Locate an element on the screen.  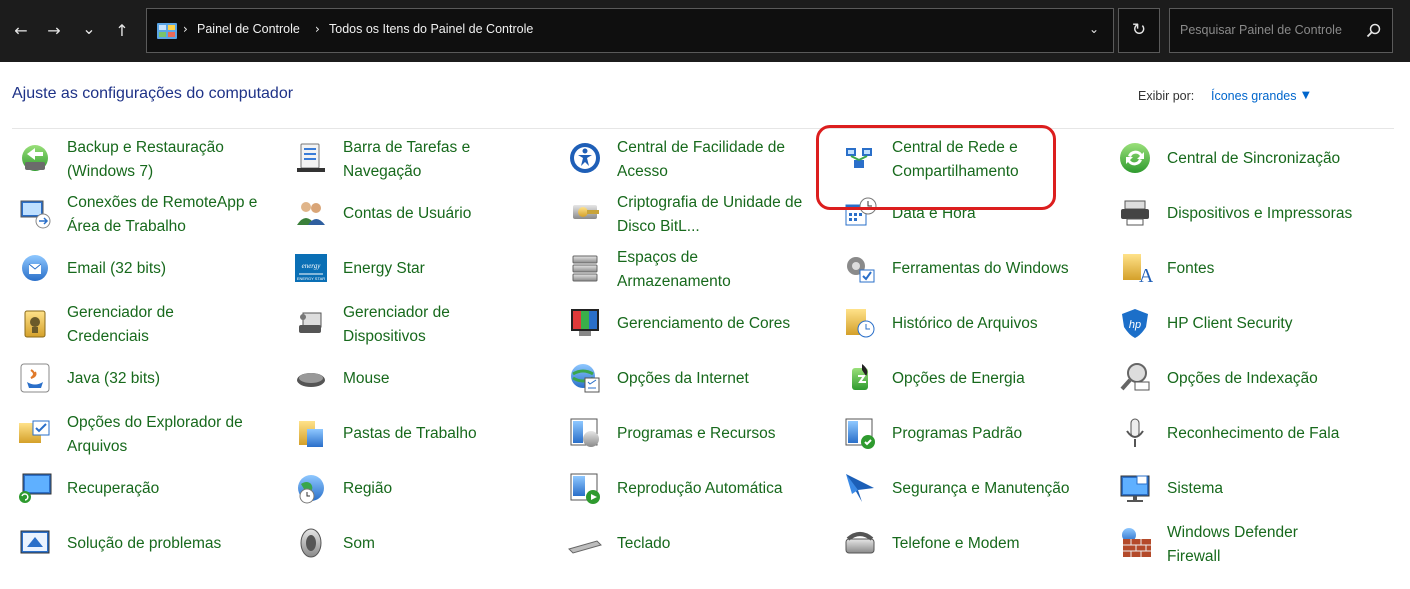
control-panel-item: Windows Defender Firewall is located at coordinates (1251, 546).